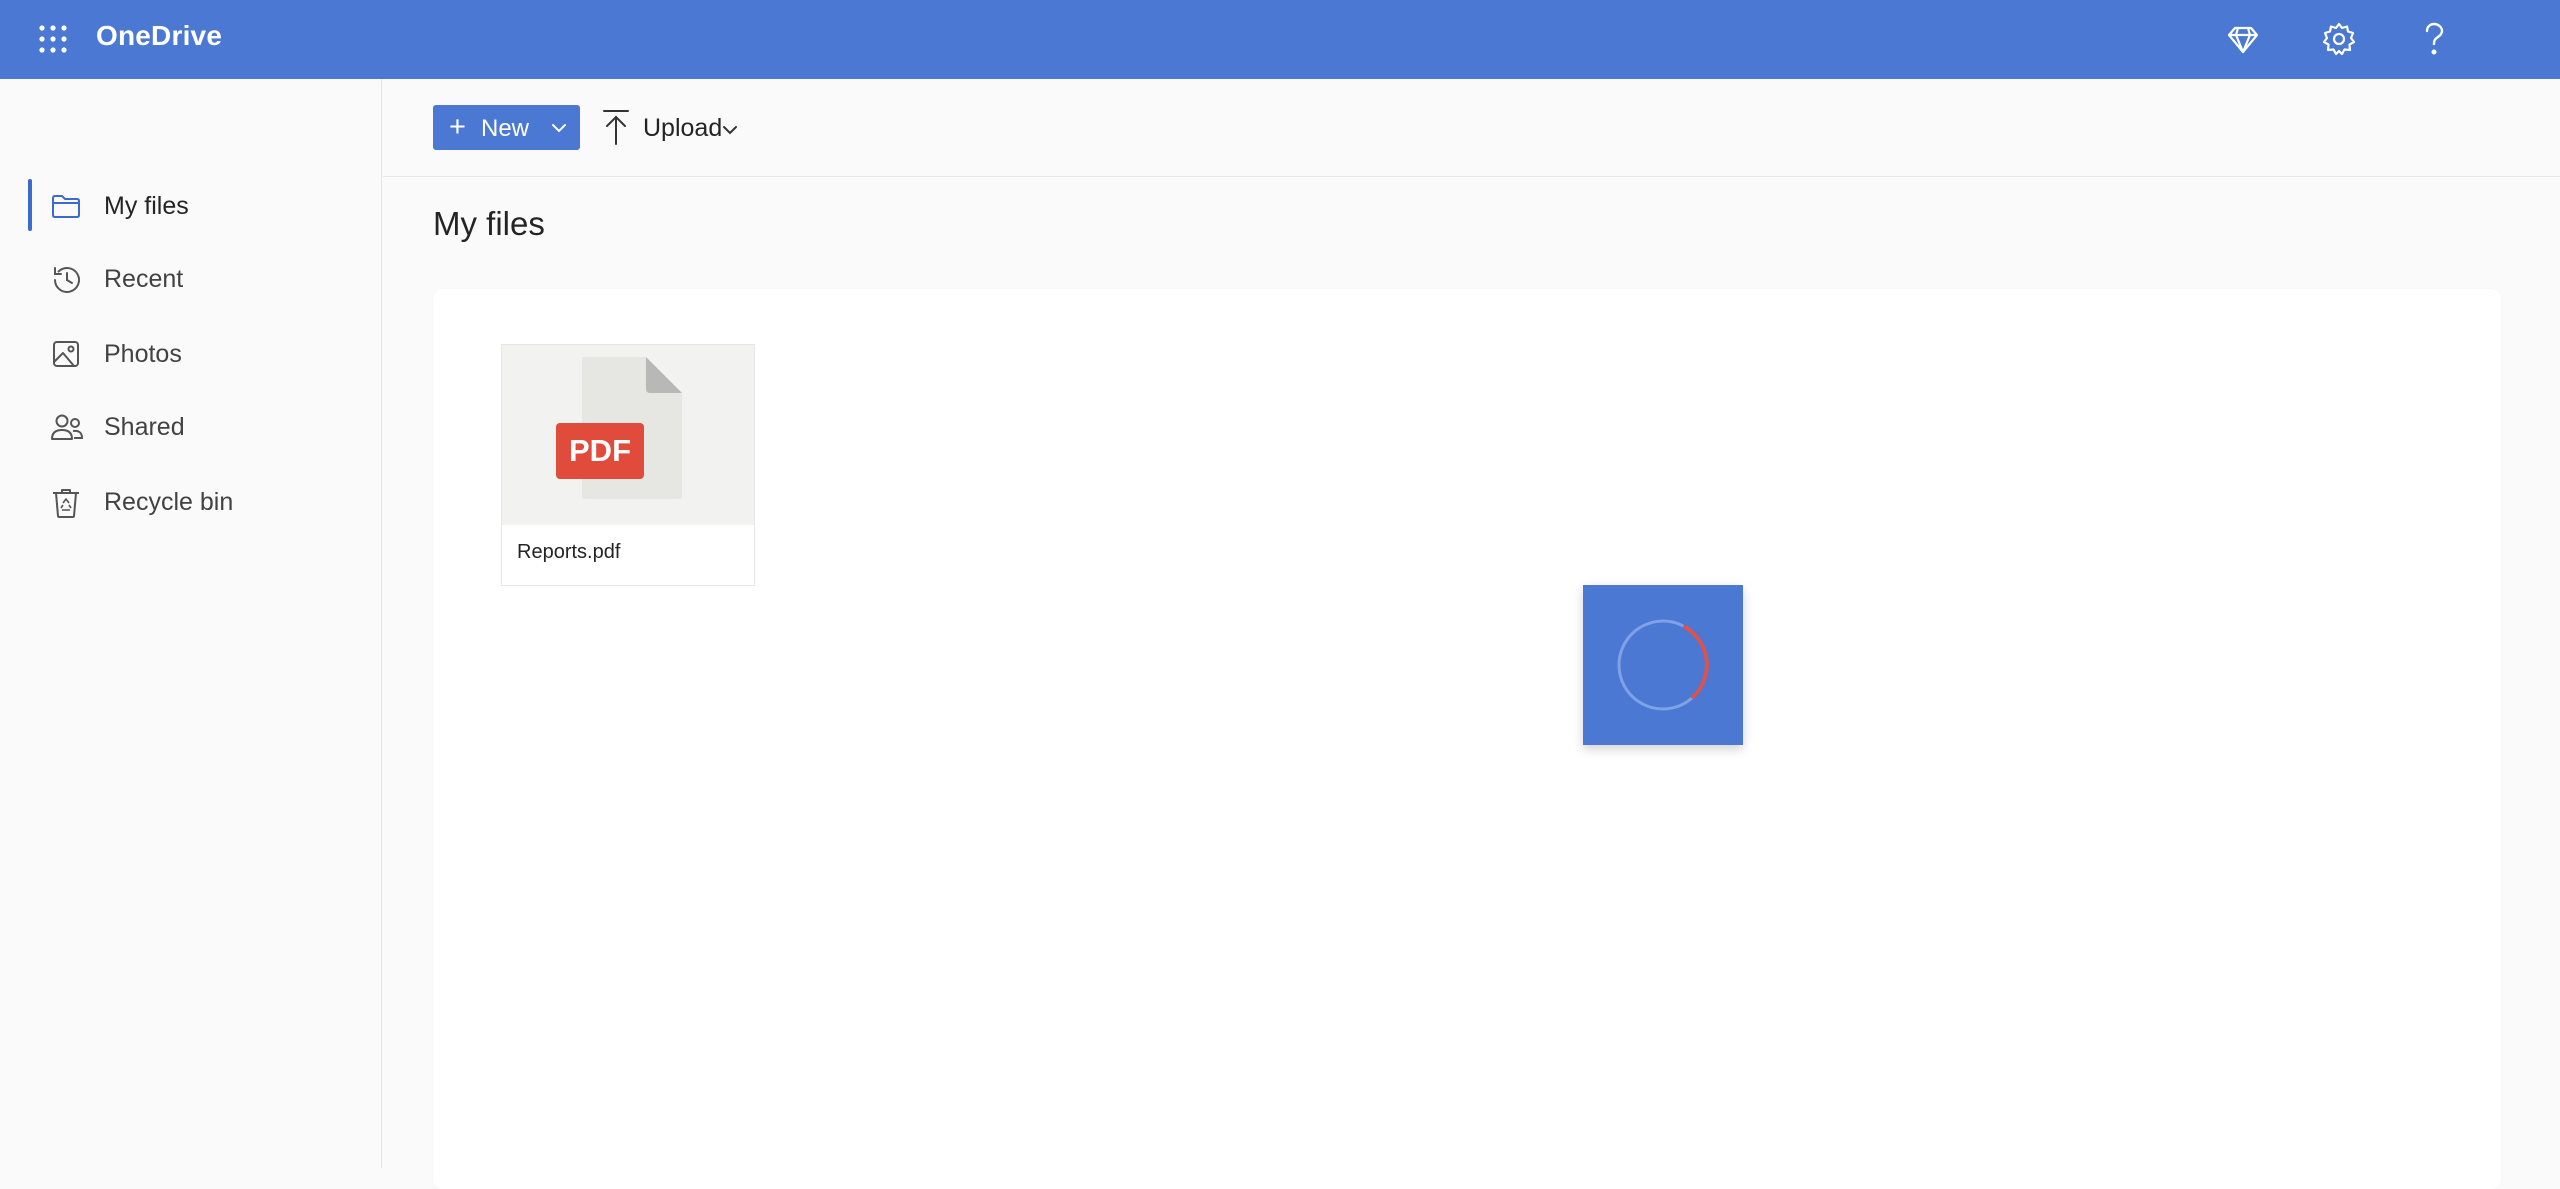 This screenshot has width=2560, height=1189. I want to click on upload-arrow-icon, so click(616, 129).